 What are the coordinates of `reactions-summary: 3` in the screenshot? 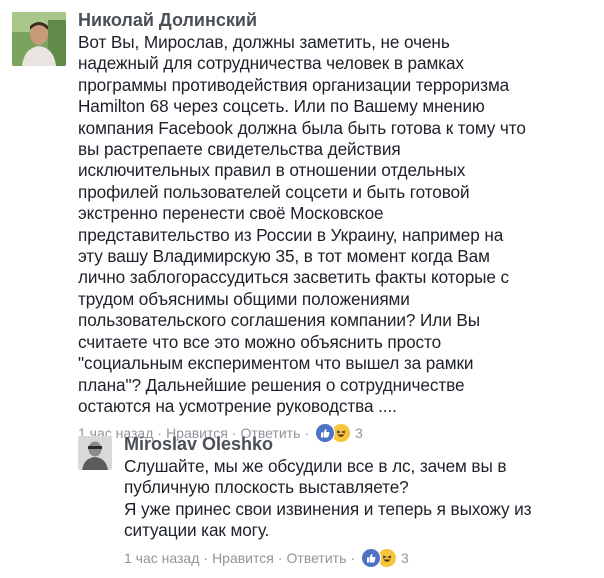 It's located at (385, 557).